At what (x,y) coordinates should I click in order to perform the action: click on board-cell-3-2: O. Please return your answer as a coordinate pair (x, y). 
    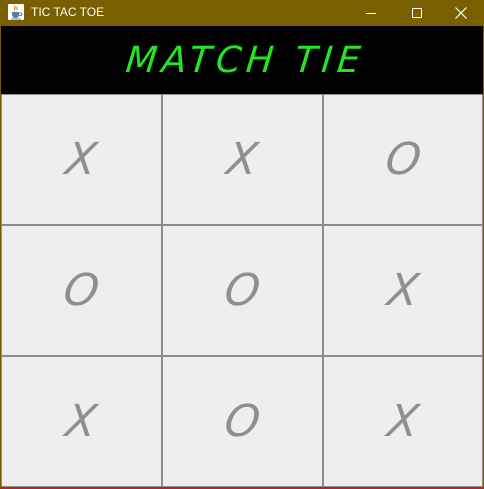
    Looking at the image, I should click on (242, 421).